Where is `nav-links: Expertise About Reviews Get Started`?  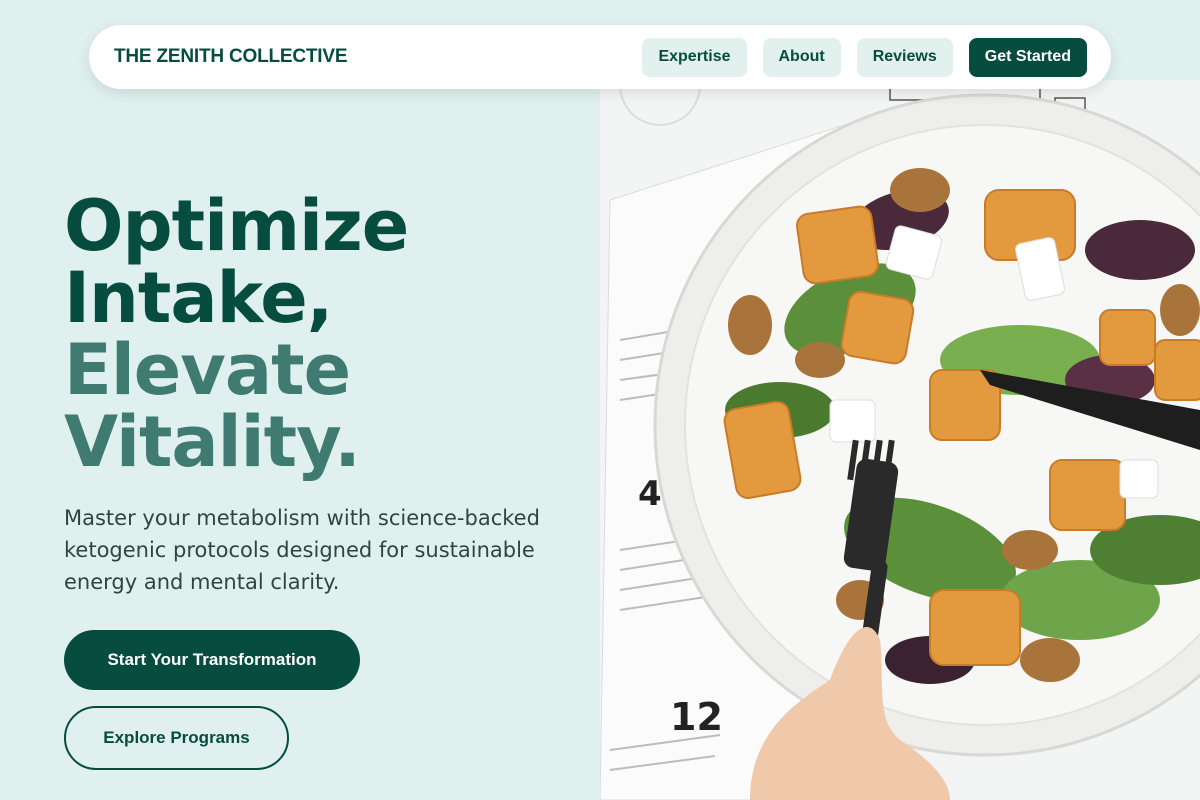 nav-links: Expertise About Reviews Get Started is located at coordinates (864, 57).